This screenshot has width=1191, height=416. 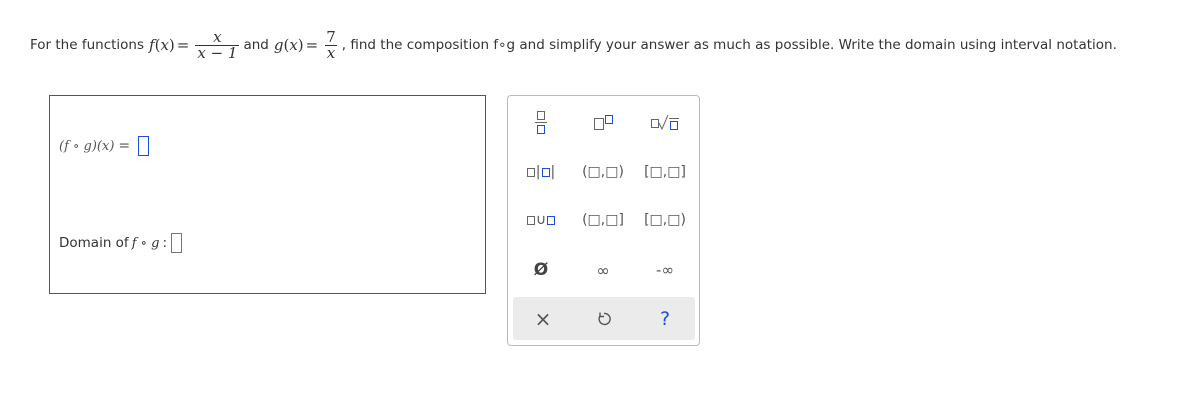 I want to click on domain-label: Domain of, so click(x=94, y=243).